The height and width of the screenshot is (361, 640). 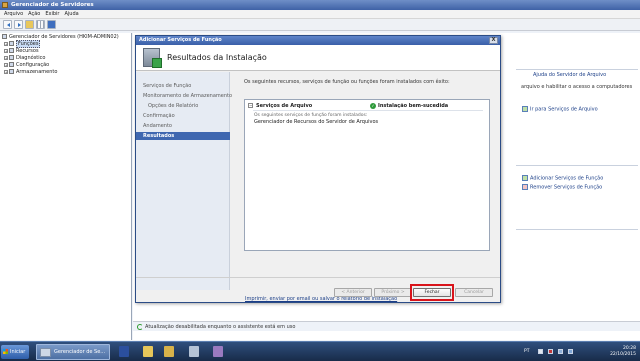 I want to click on clock: 20:28 22/10/2015, so click(x=623, y=352).